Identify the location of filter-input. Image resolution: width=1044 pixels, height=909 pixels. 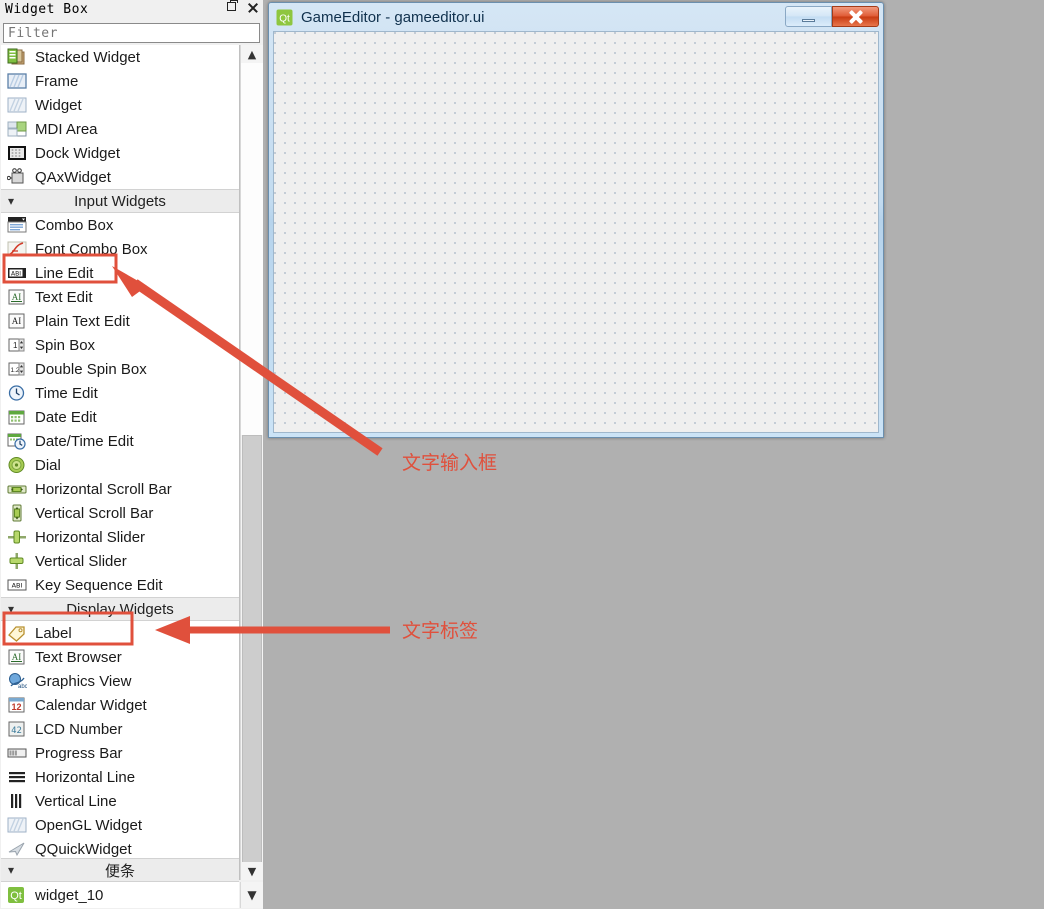
(131, 33).